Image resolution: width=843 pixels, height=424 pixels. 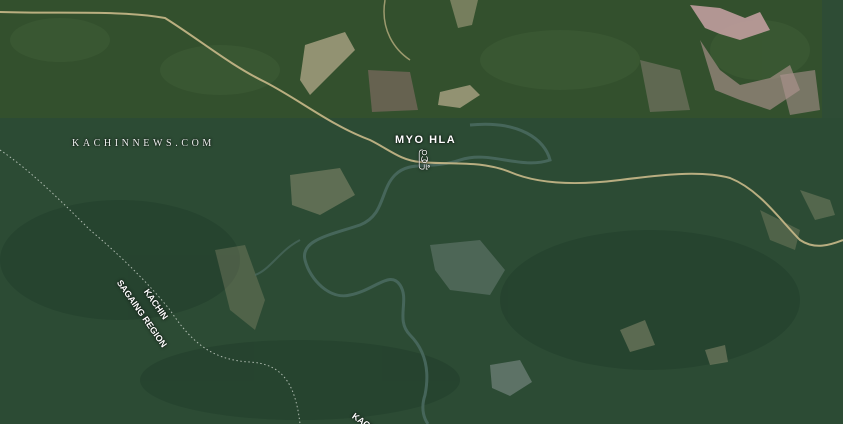 I want to click on town-label: MYO HLA, so click(x=425, y=140).